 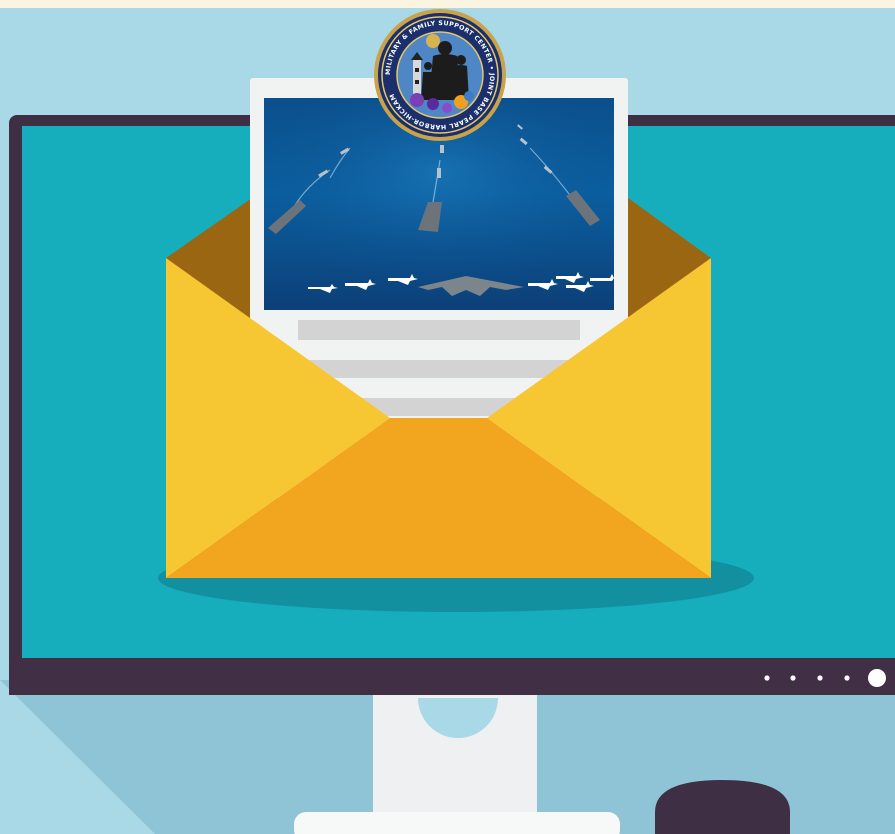 What do you see at coordinates (457, 823) in the screenshot?
I see `monitor-stand-base` at bounding box center [457, 823].